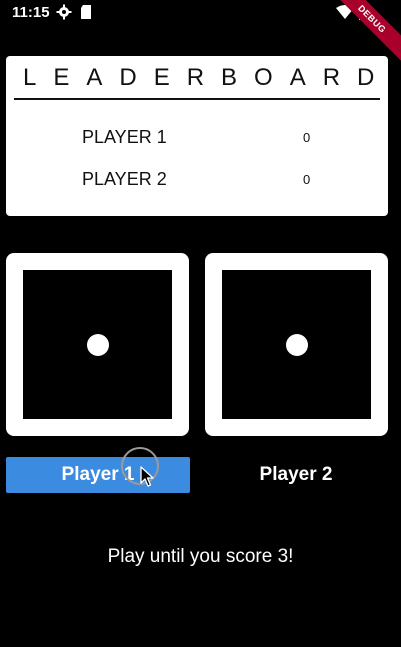  I want to click on leaderboard-divider, so click(197, 99).